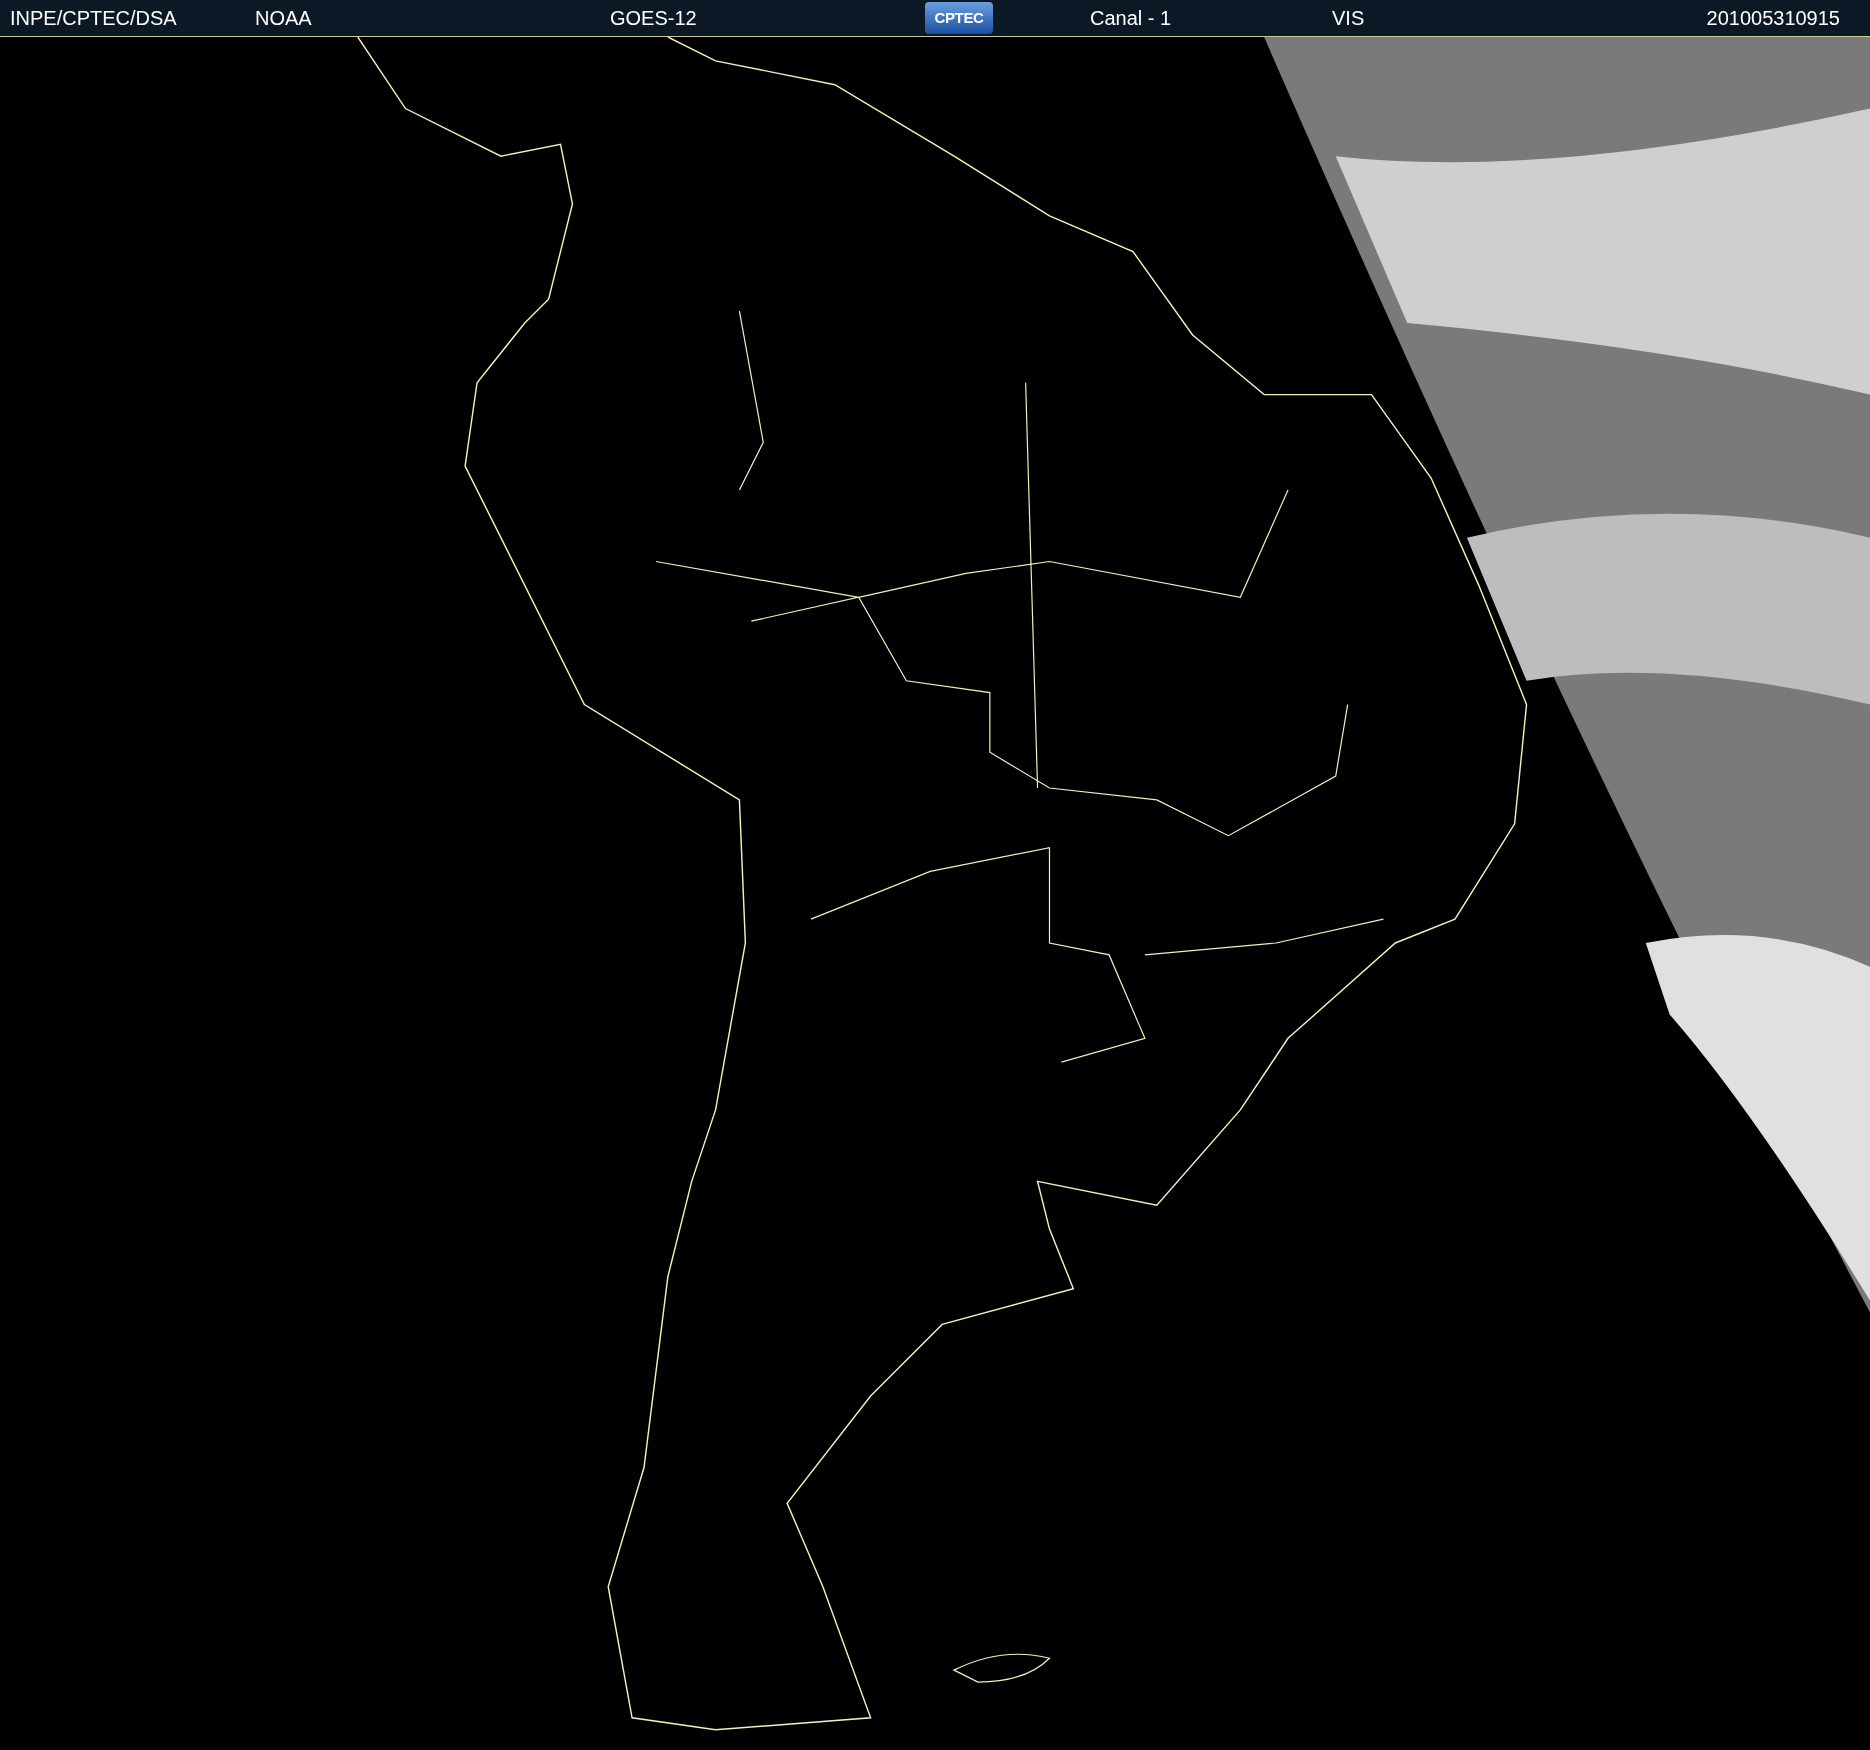 Image resolution: width=1870 pixels, height=1750 pixels. I want to click on header-label: Canal - 1, so click(1131, 18).